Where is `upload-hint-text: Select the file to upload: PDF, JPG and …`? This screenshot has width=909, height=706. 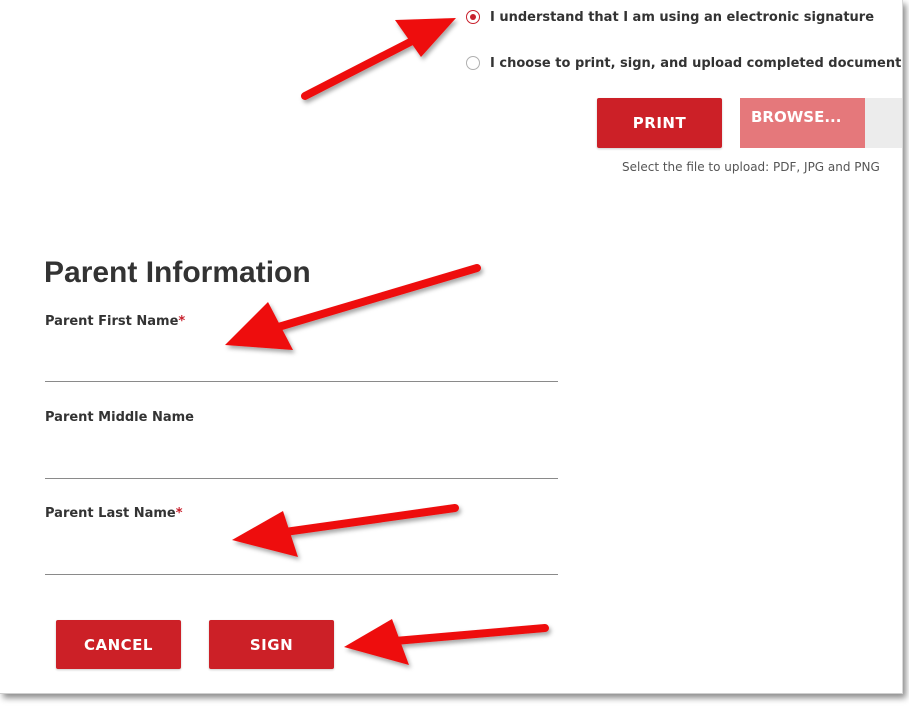
upload-hint-text: Select the file to upload: PDF, JPG and … is located at coordinates (751, 167).